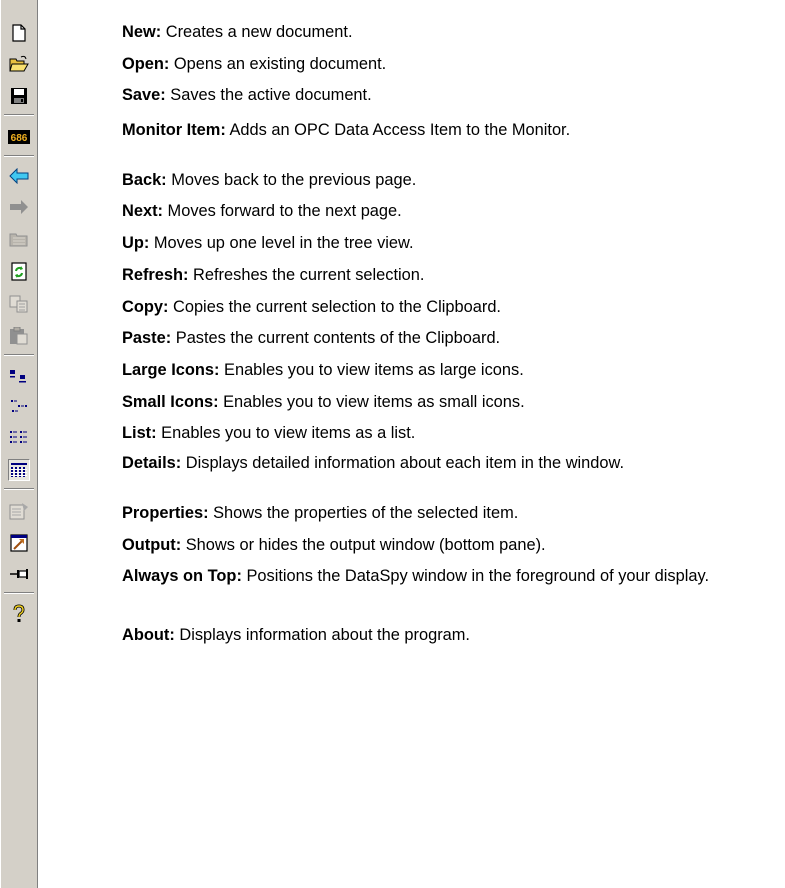  Describe the element at coordinates (19, 376) in the screenshot. I see `large-icons-view-icon` at that location.